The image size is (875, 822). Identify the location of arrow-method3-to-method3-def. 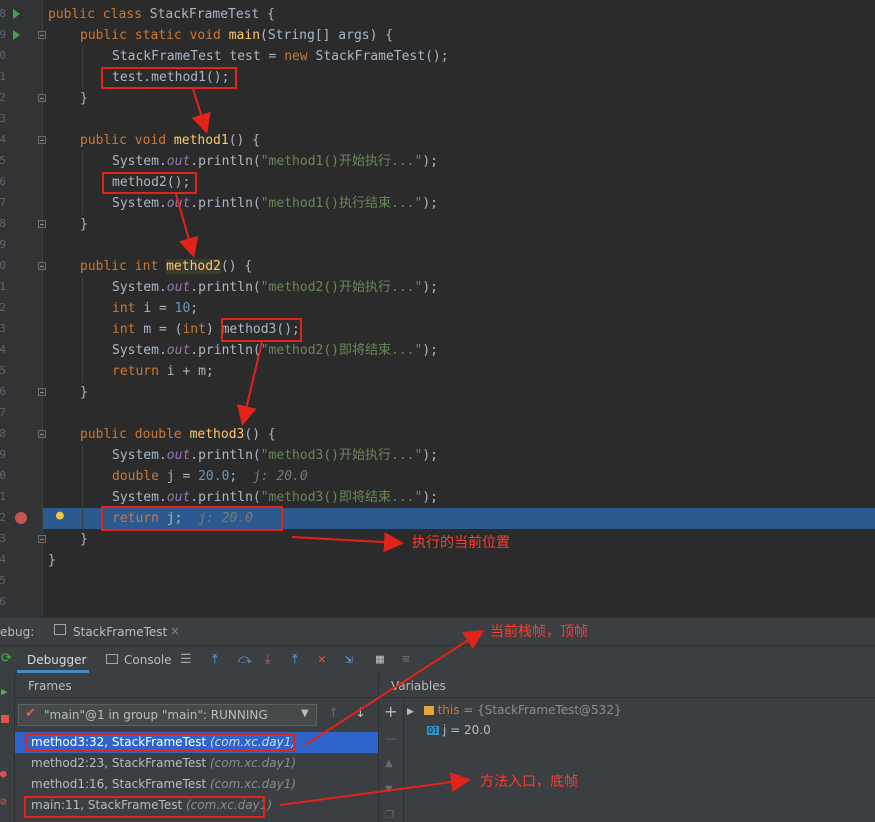
(249, 383).